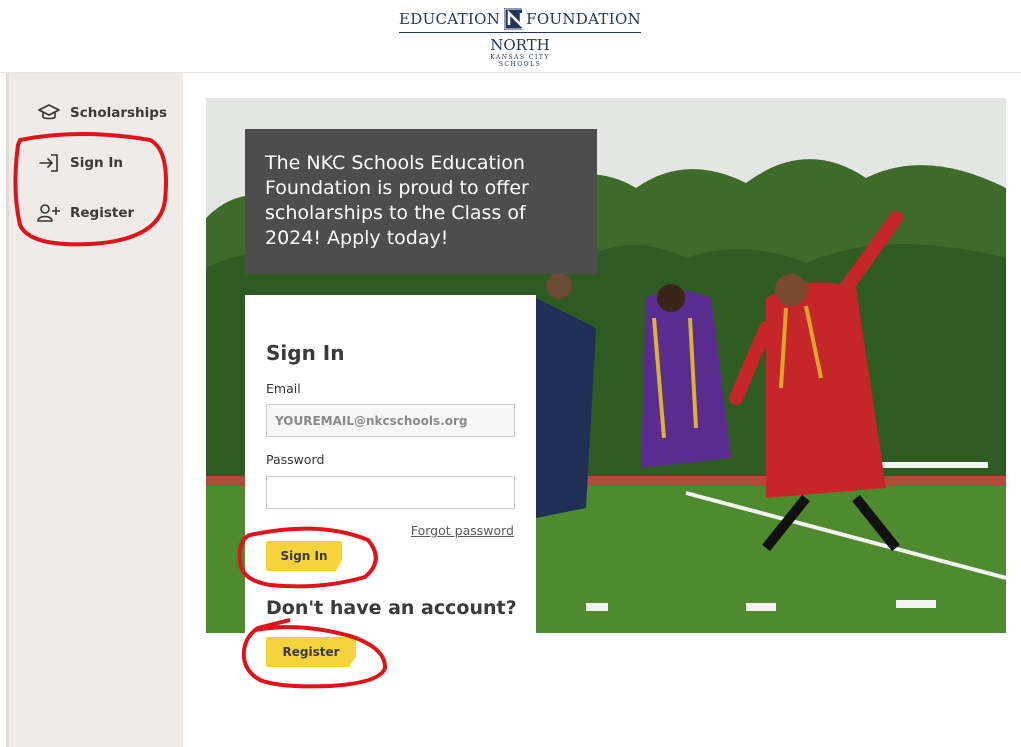 This screenshot has height=747, width=1021. I want to click on sidebar-item-label: Sign In, so click(96, 163).